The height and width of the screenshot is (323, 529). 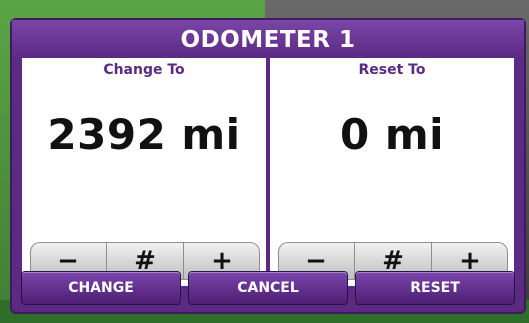 I want to click on change-to-label: Change To, so click(x=144, y=70).